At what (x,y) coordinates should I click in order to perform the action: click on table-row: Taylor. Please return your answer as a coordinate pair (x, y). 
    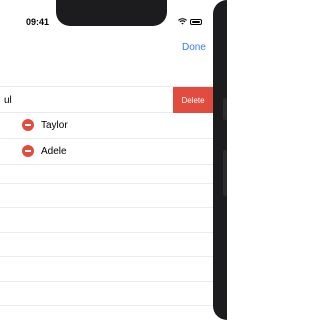
    Looking at the image, I should click on (106, 125).